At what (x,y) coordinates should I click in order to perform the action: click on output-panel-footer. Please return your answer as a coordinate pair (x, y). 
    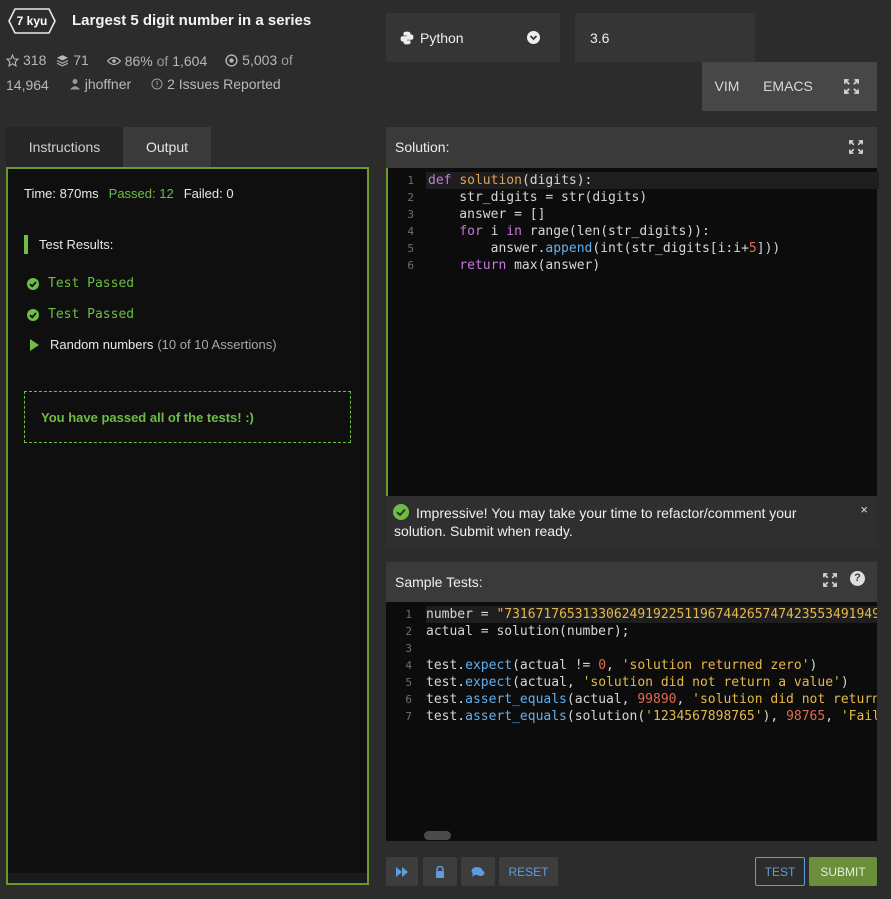
    Looking at the image, I should click on (187, 878).